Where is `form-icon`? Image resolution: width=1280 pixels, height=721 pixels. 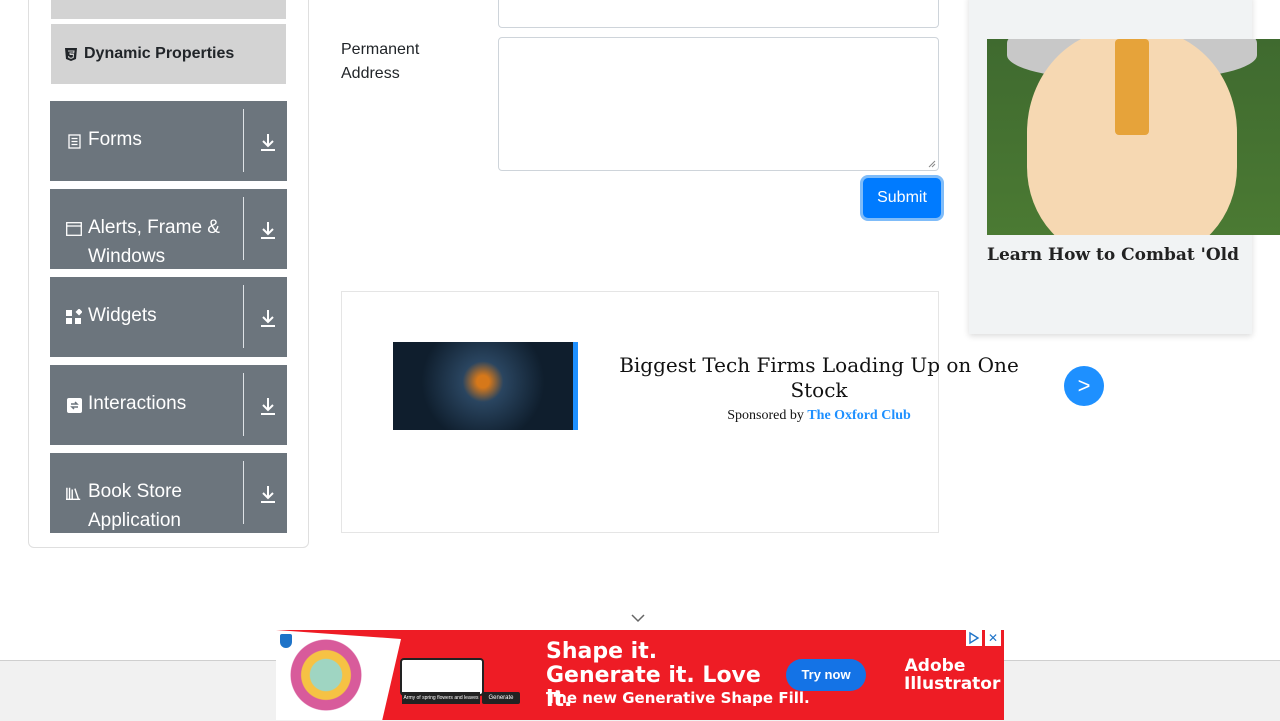 form-icon is located at coordinates (74, 141).